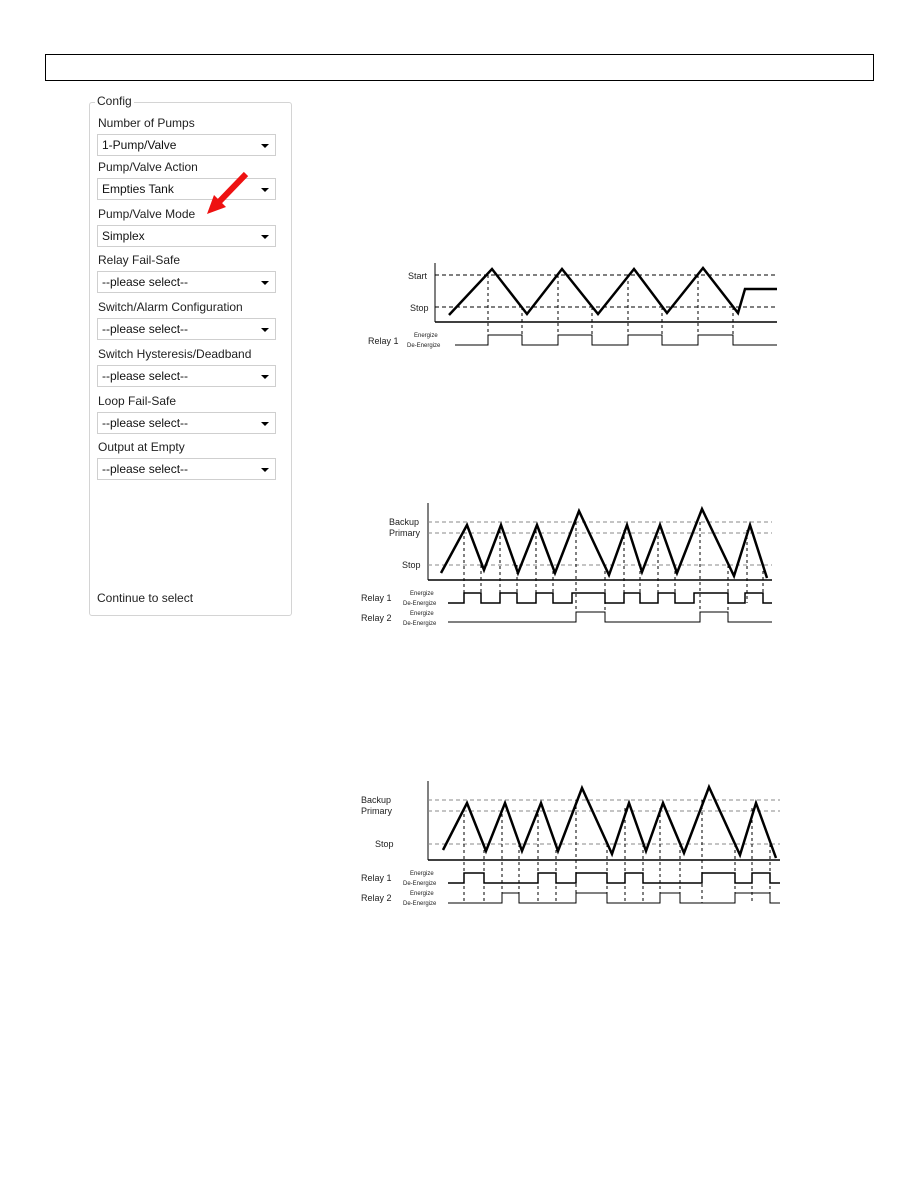  What do you see at coordinates (418, 276) in the screenshot?
I see `start-label: Start` at bounding box center [418, 276].